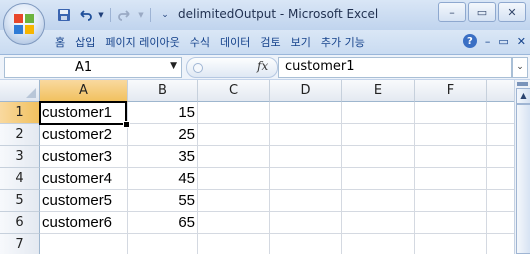 The image size is (530, 254). I want to click on cell-g3, so click(500, 157).